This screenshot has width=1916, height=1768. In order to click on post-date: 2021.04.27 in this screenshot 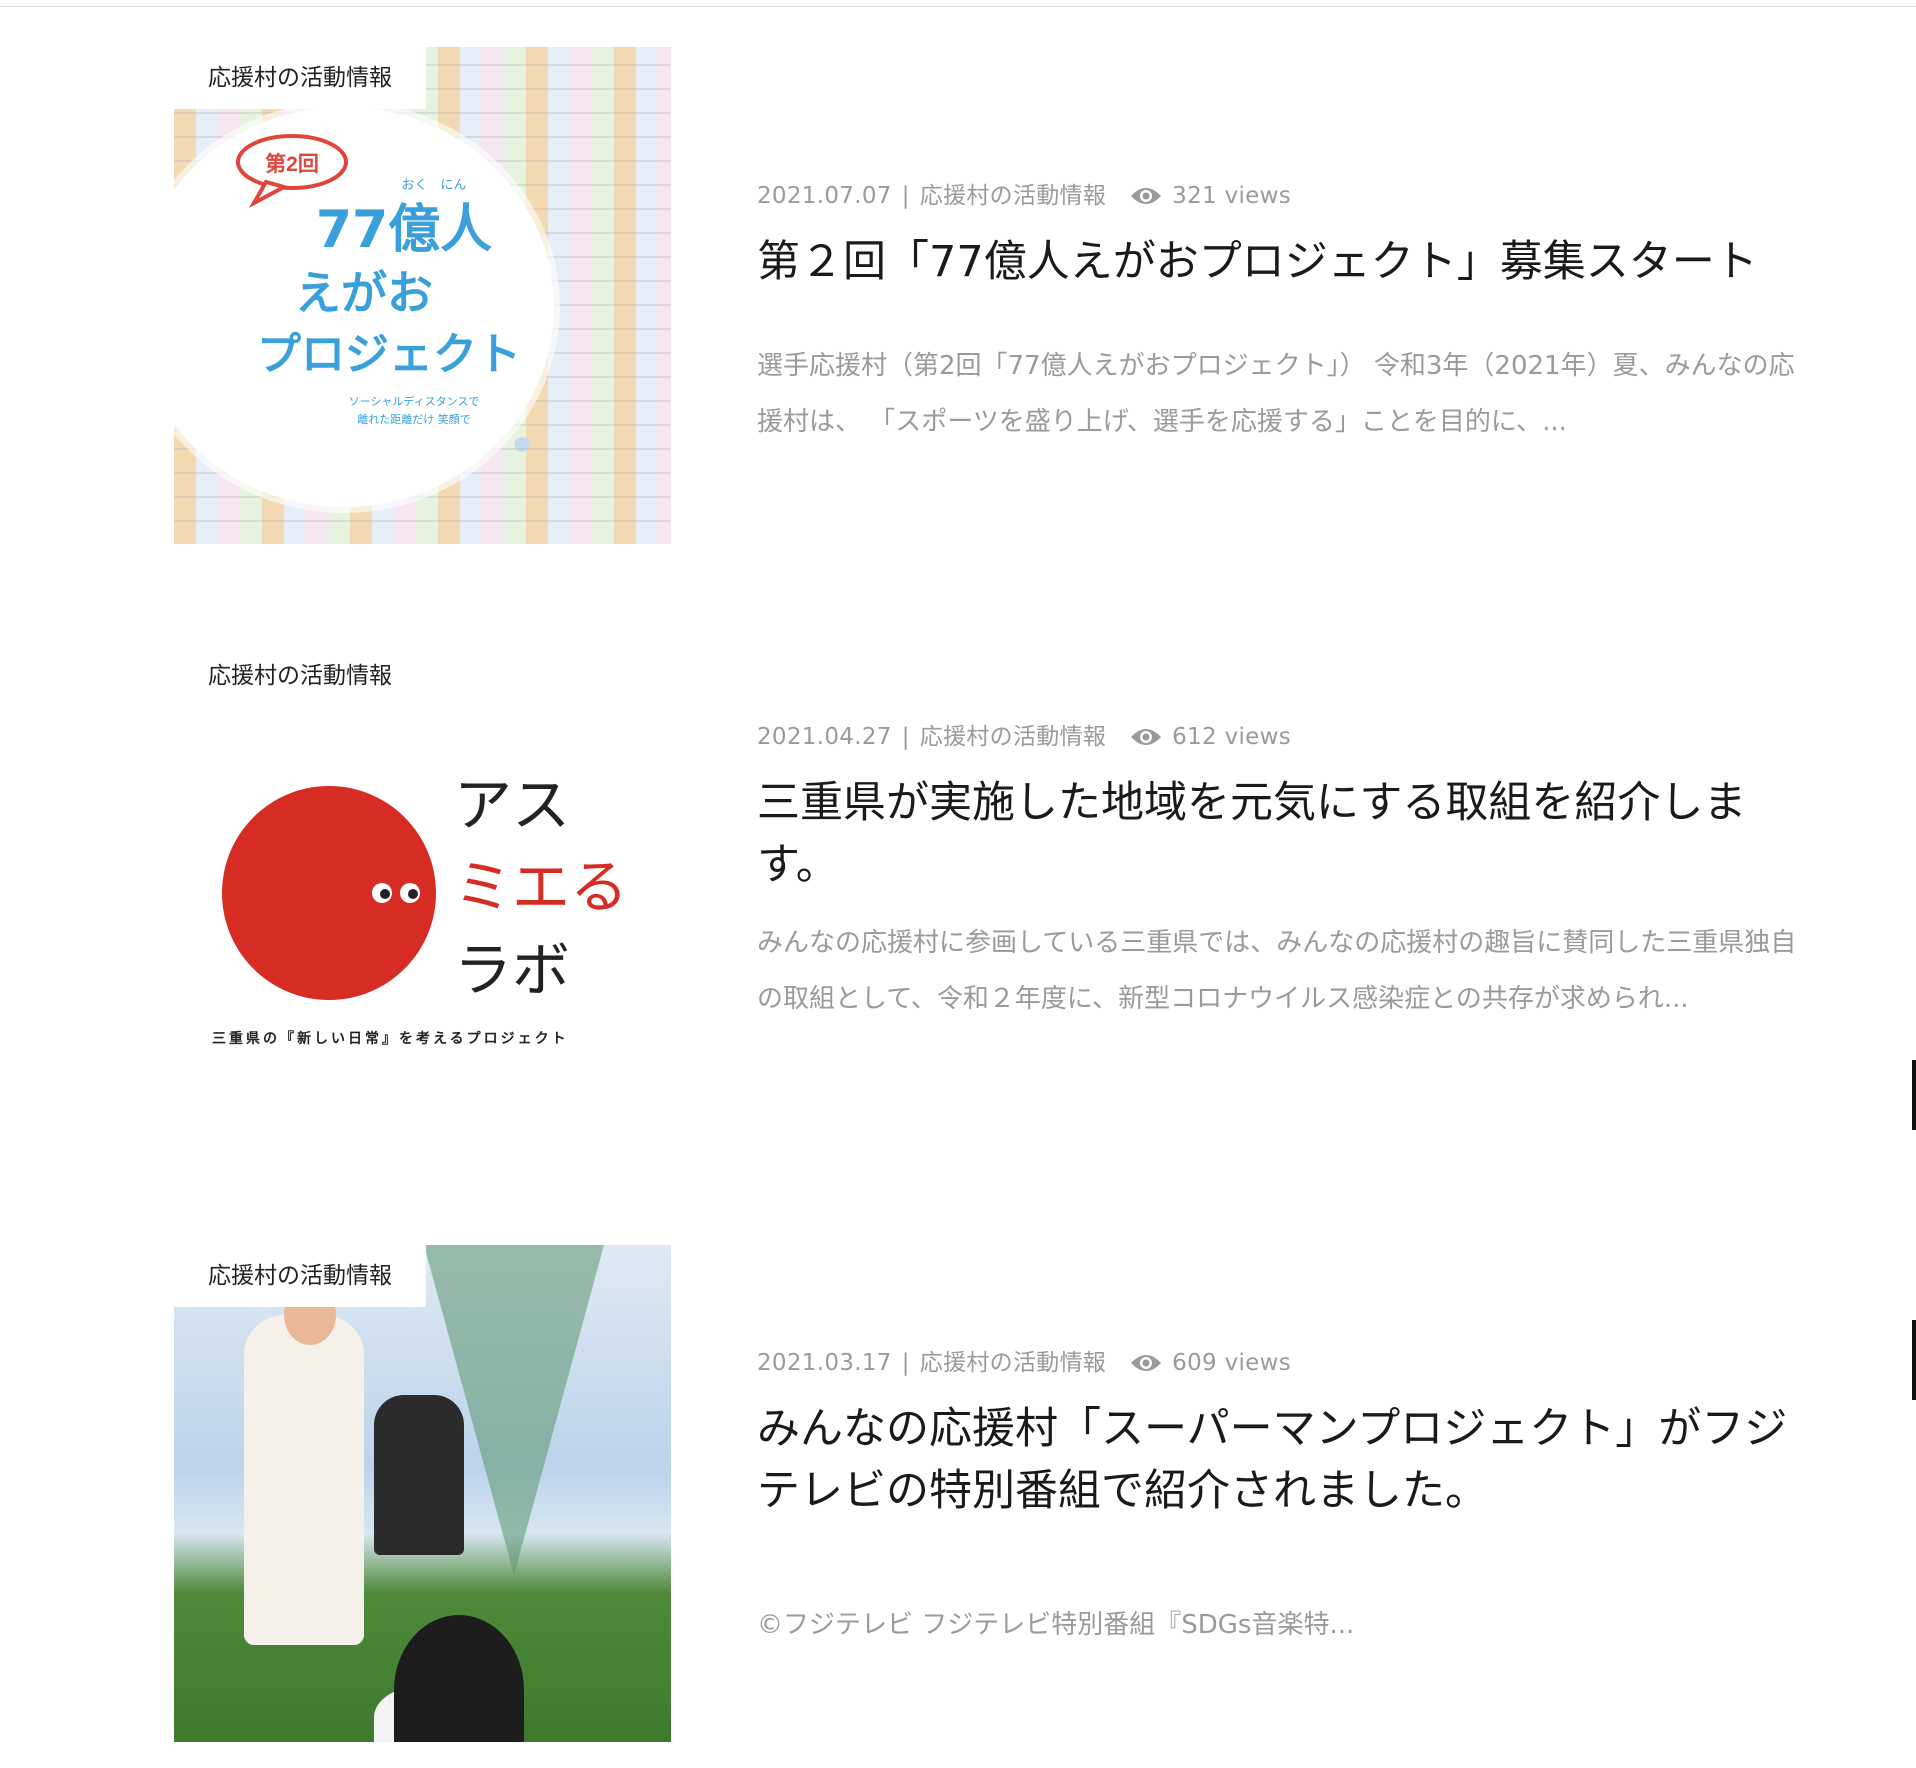, I will do `click(824, 737)`.